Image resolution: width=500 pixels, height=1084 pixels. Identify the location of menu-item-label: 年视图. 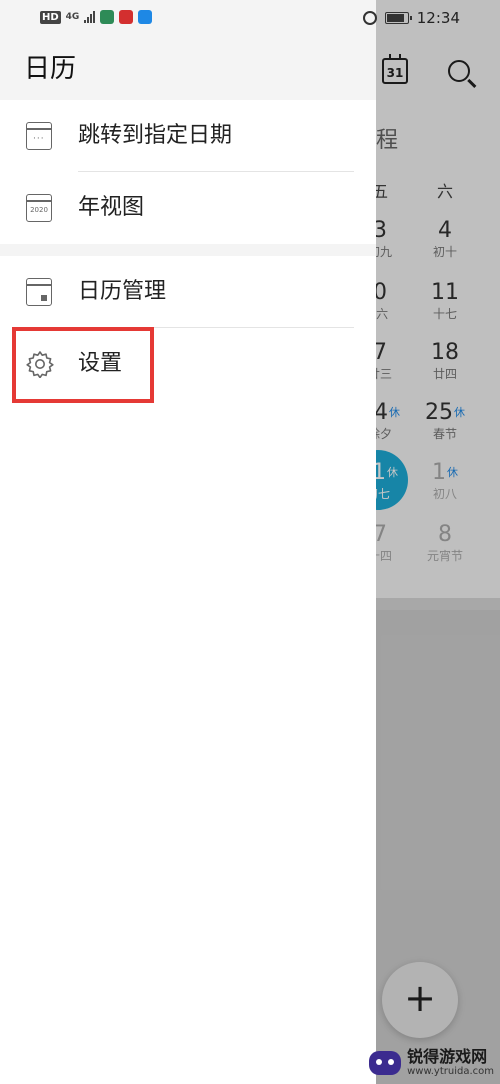
(111, 207).